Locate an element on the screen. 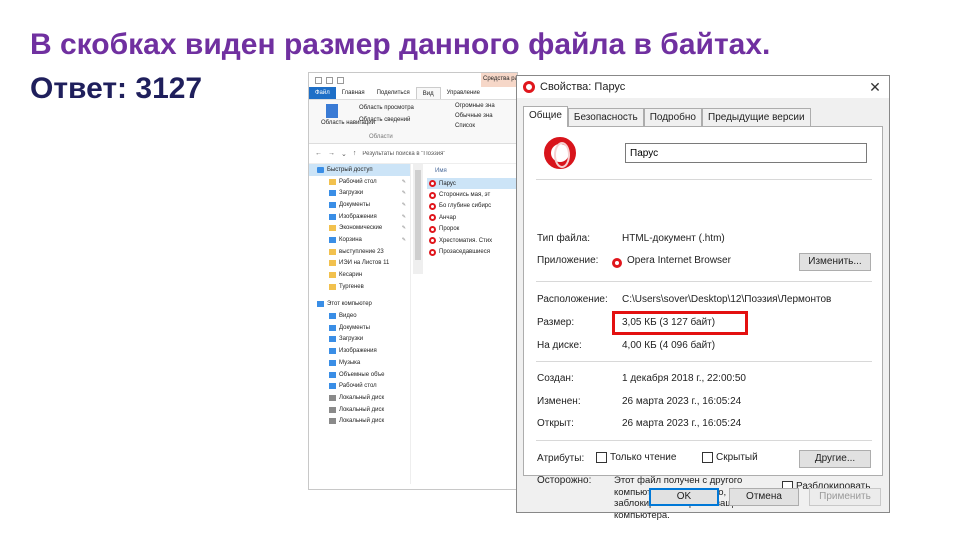 The image size is (960, 540). sidebar-item: Рабочий стол ✎ is located at coordinates (359, 182).